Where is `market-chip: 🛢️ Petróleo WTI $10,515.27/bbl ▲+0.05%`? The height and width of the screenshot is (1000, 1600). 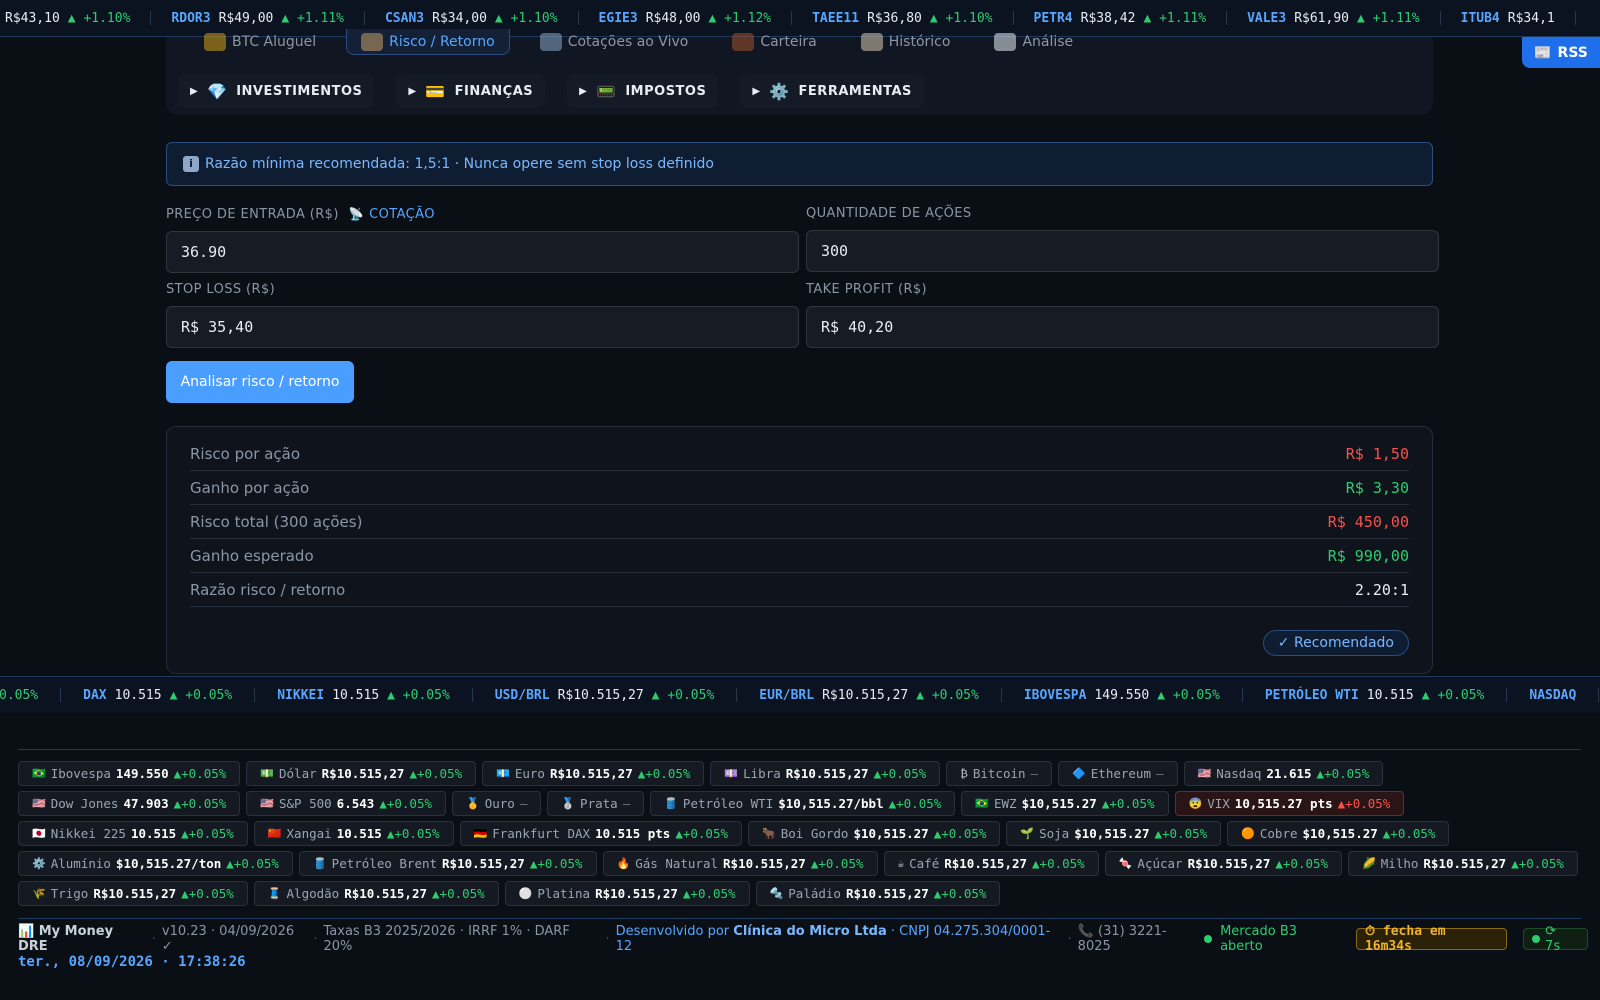
market-chip: 🛢️ Petróleo WTI $10,515.27/bbl ▲+0.05% is located at coordinates (803, 803).